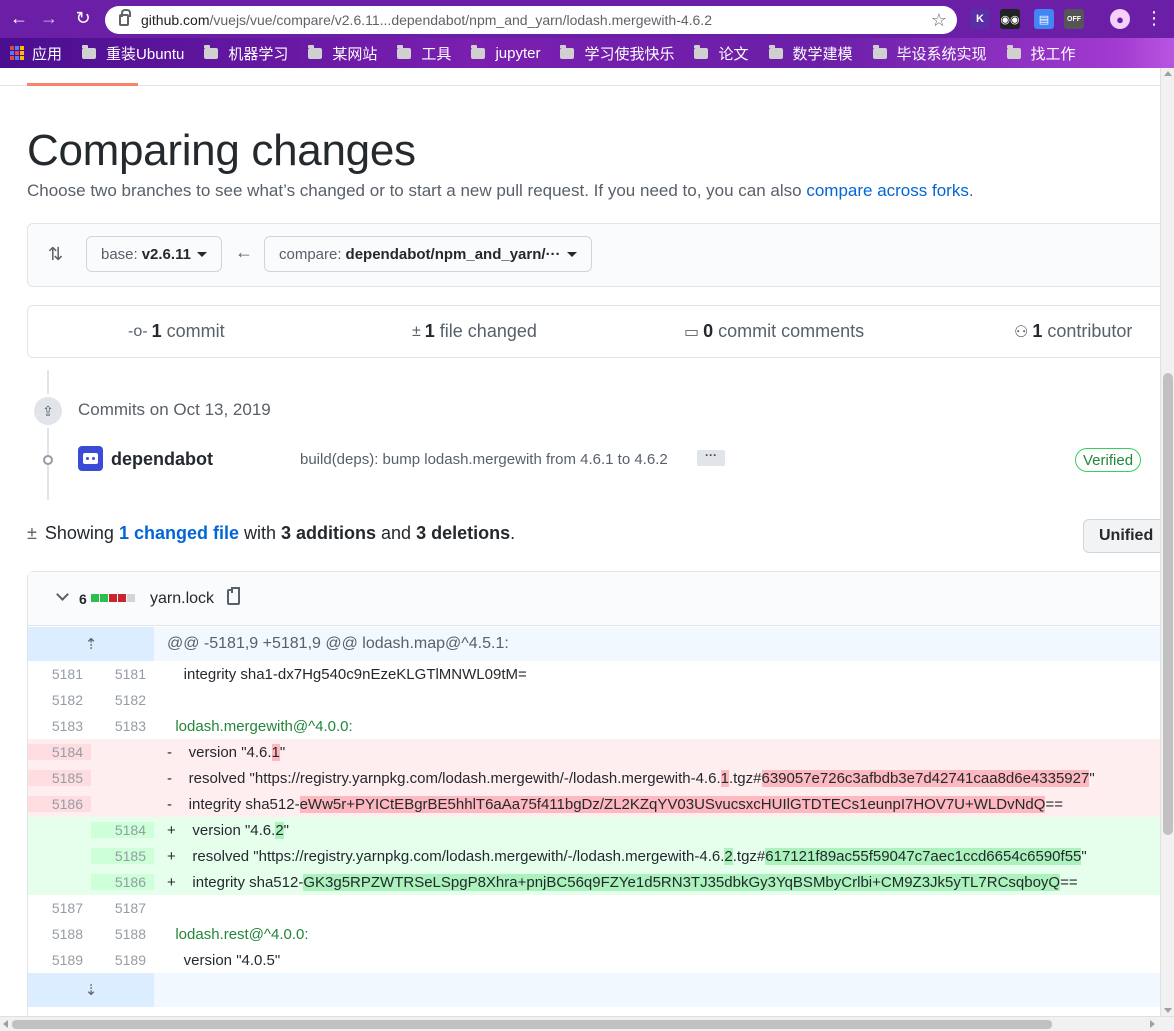 The image size is (1174, 1031). What do you see at coordinates (1074, 19) in the screenshot?
I see `off-icon: OFF` at bounding box center [1074, 19].